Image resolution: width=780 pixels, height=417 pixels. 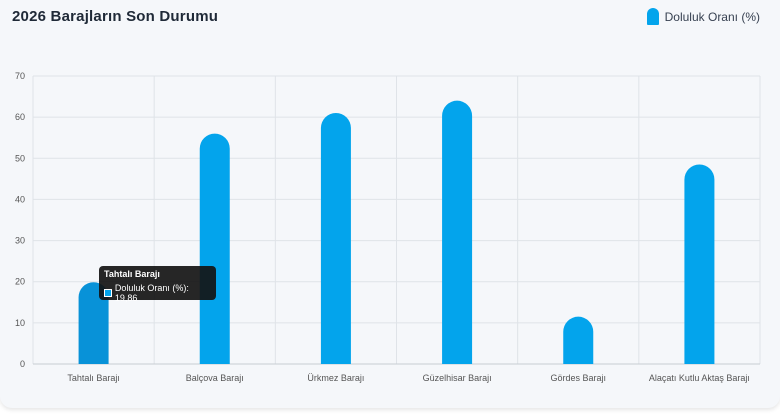 I want to click on x-tick-label: Tahtalı Barajı, so click(x=93, y=378).